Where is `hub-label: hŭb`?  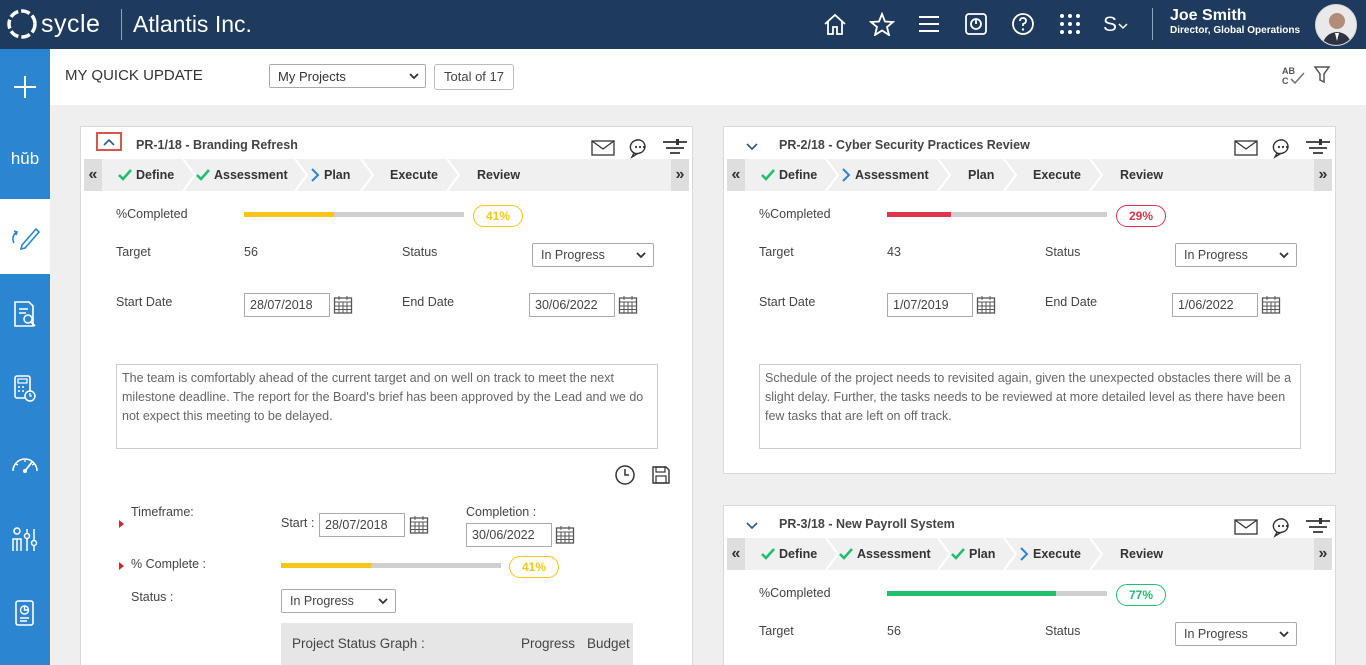 hub-label: hŭb is located at coordinates (25, 158).